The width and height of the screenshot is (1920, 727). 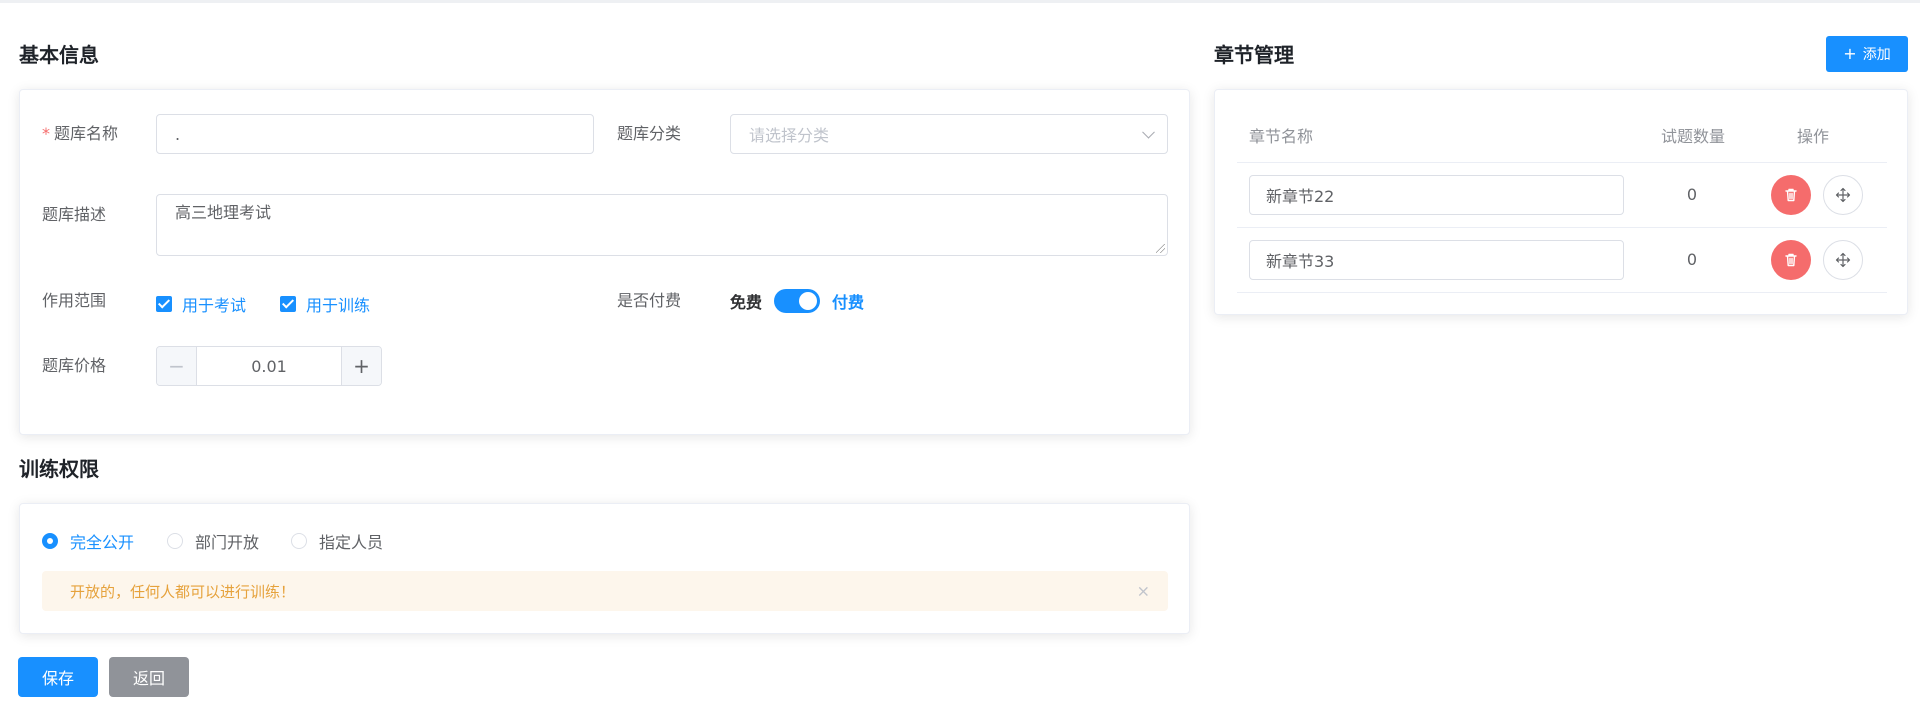 What do you see at coordinates (361, 366) in the screenshot?
I see `plus-button: +` at bounding box center [361, 366].